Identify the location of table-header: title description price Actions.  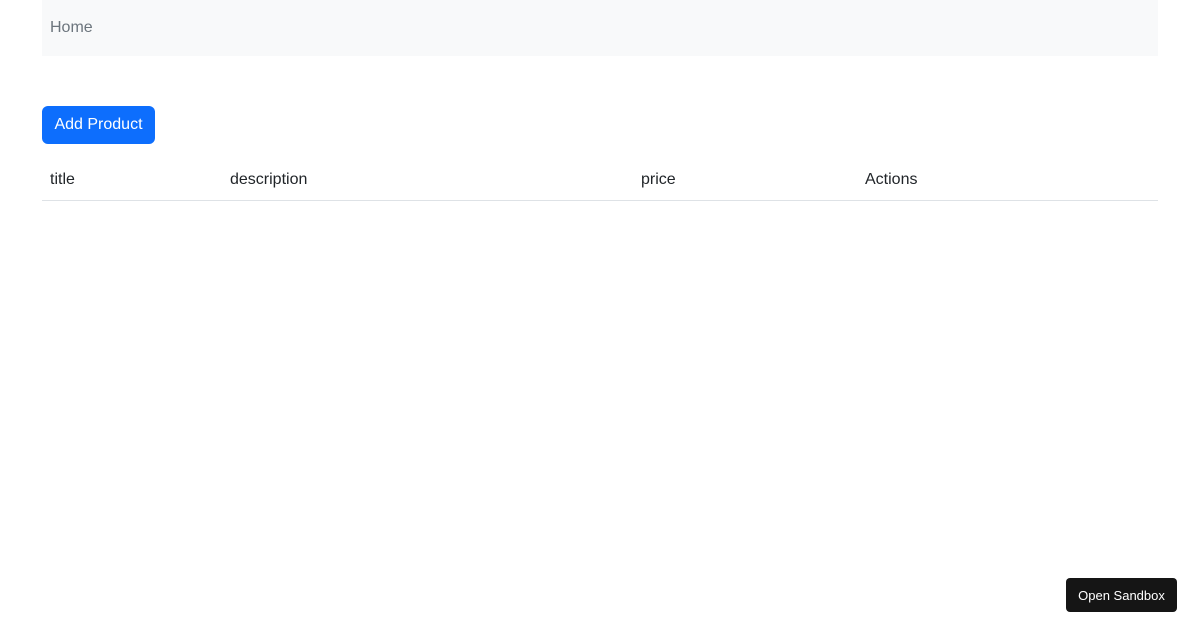
(600, 180).